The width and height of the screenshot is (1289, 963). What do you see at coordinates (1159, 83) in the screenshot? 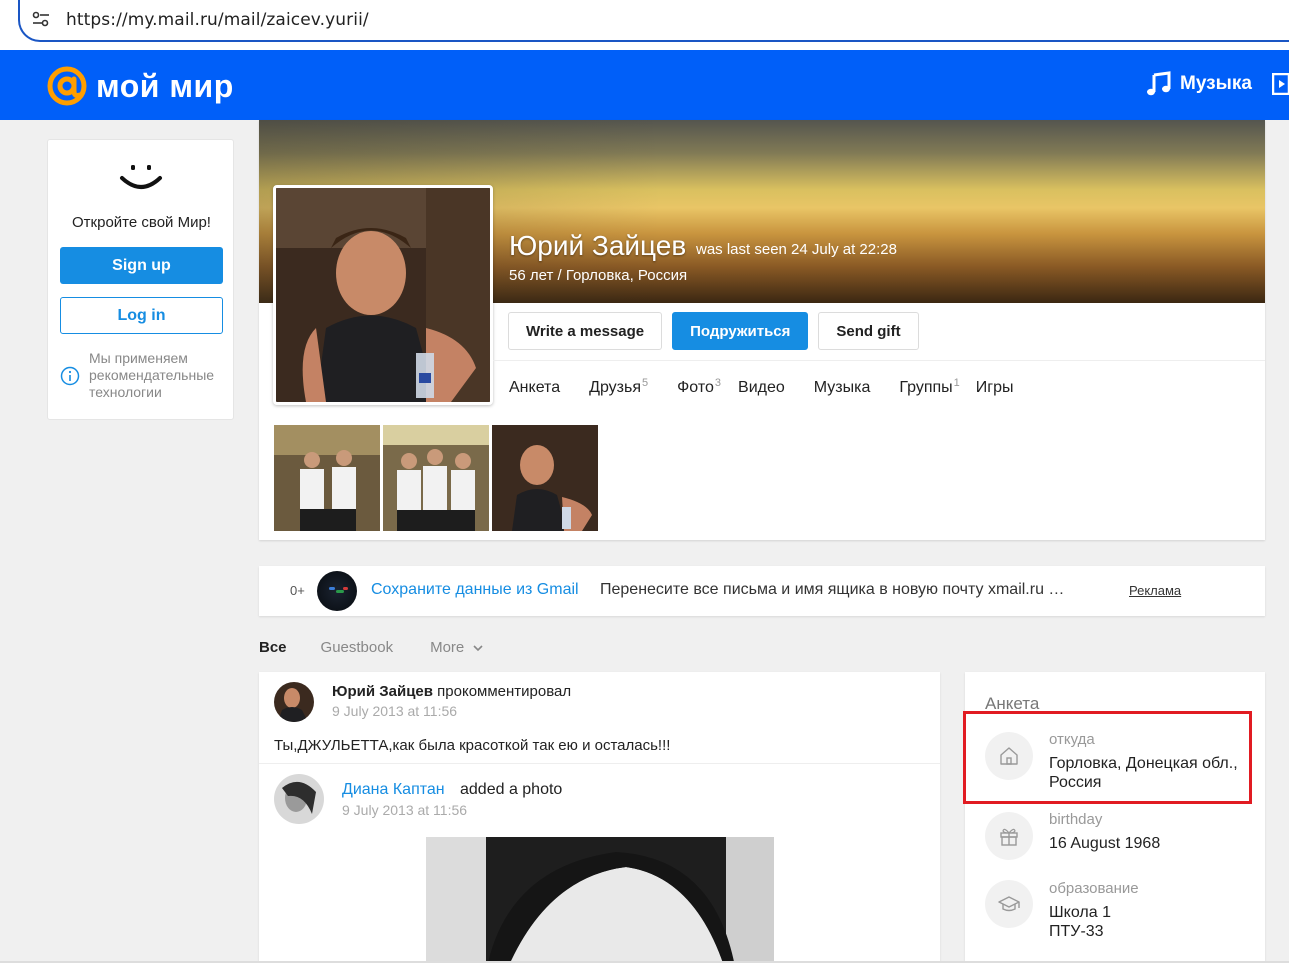
I see `music-note-icon` at bounding box center [1159, 83].